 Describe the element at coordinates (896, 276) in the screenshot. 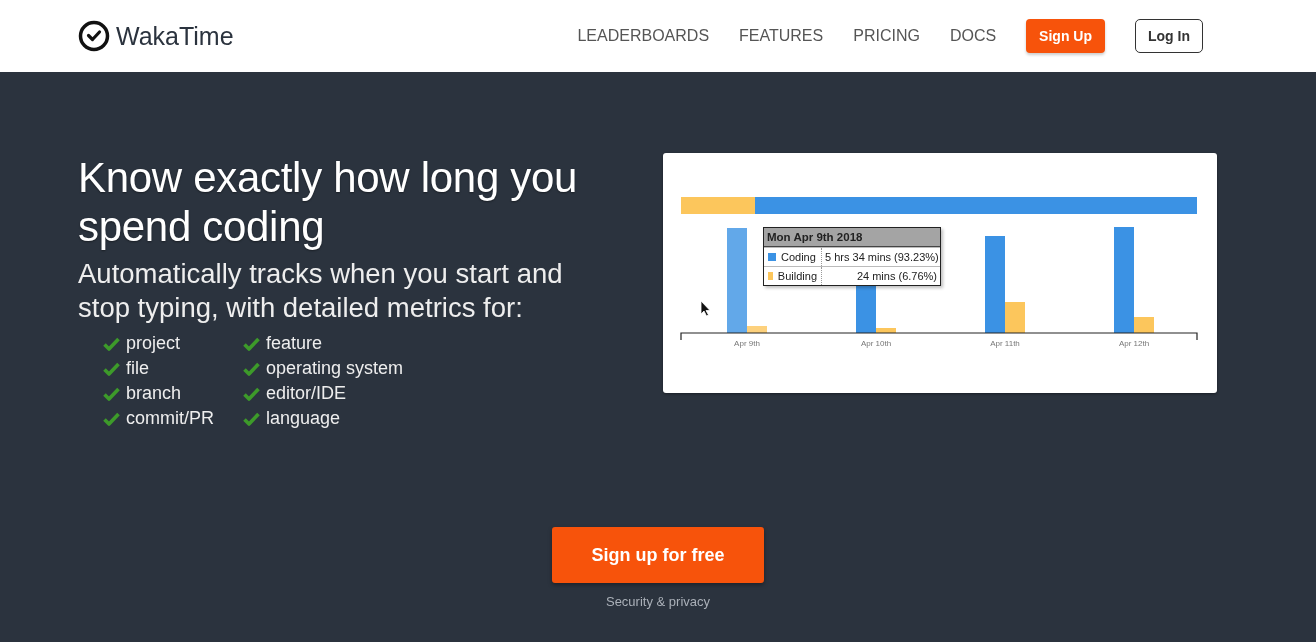

I see `series-value: 24 mins (6.76%)` at that location.